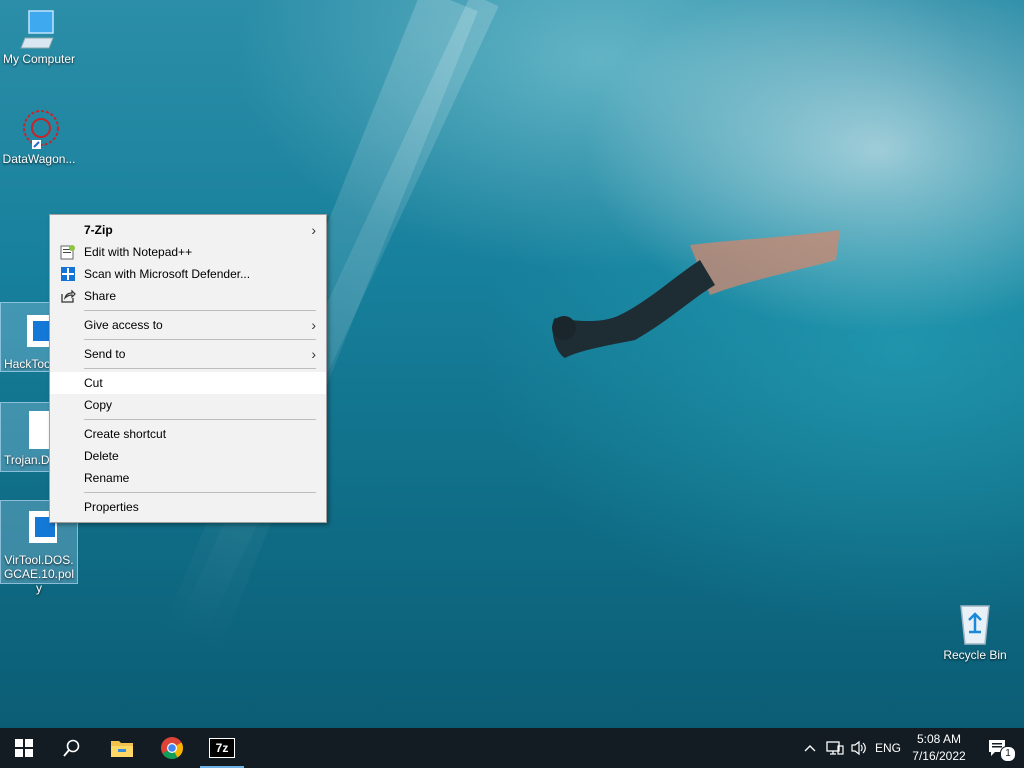 This screenshot has height=768, width=1024. I want to click on show-hidden-icons-button, so click(810, 748).